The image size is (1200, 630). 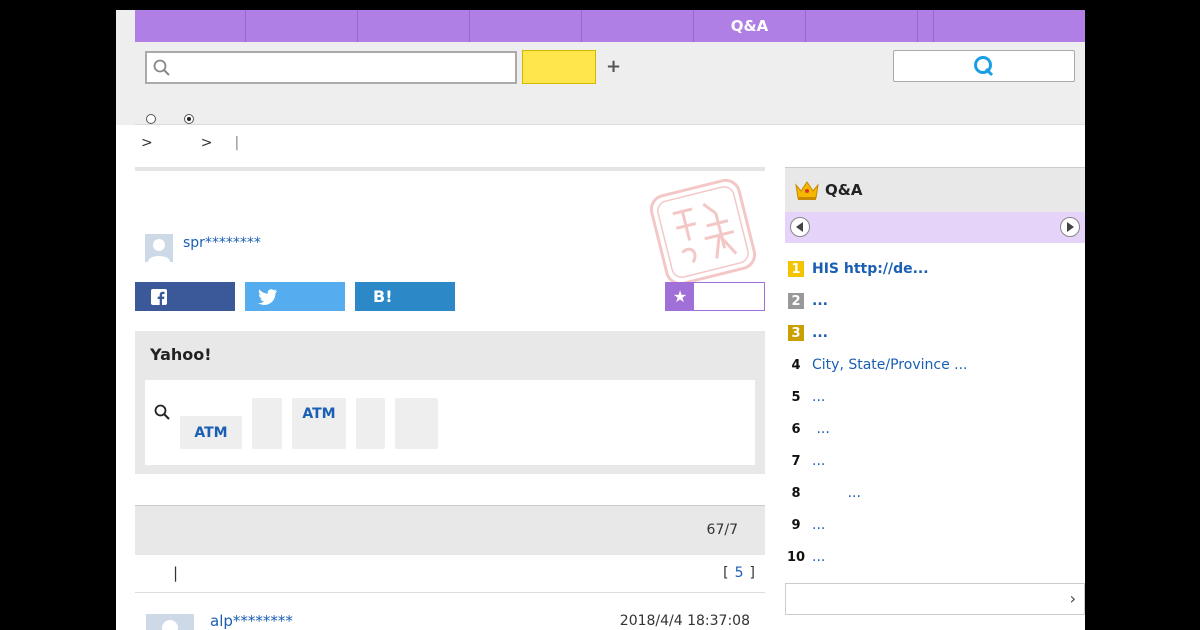 I want to click on related-search-title: Yahoo!, so click(x=181, y=354).